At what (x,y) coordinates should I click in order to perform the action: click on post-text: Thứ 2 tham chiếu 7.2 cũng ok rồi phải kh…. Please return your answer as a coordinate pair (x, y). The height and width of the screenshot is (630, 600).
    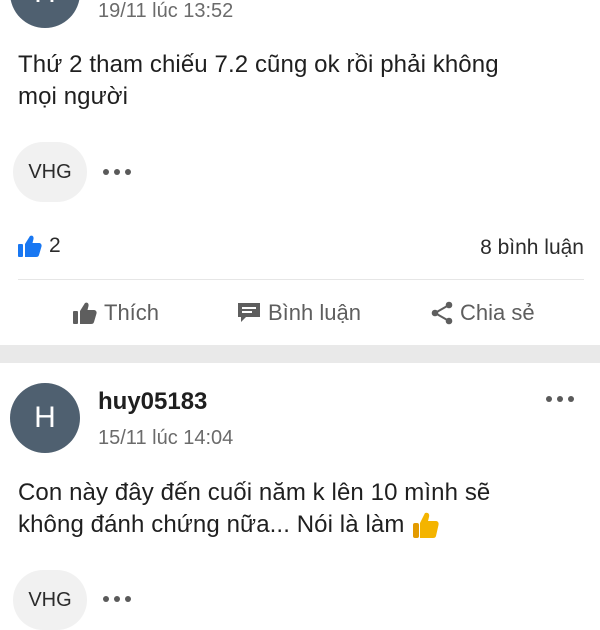
    Looking at the image, I should click on (258, 81).